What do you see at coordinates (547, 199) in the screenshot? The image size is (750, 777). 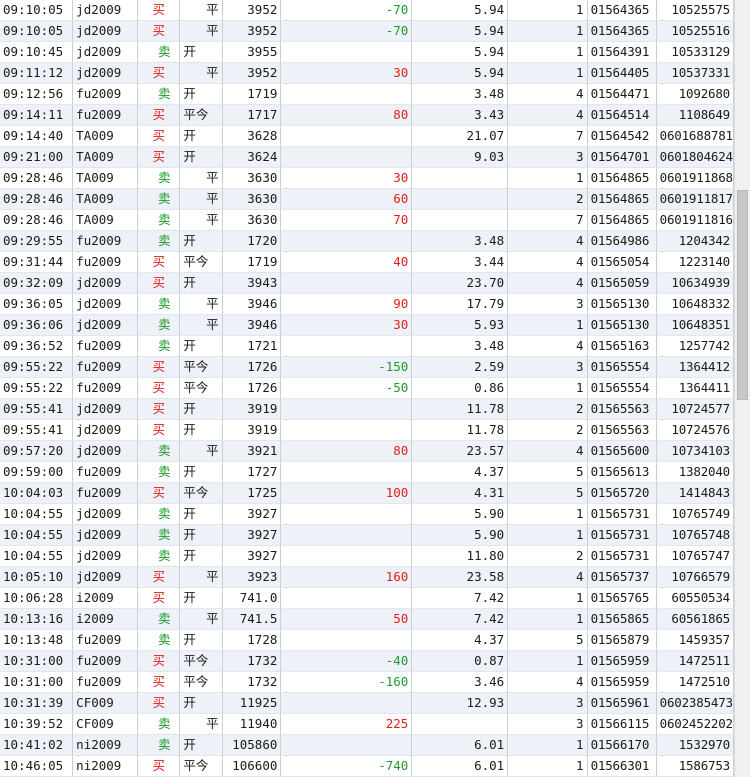 I see `cell-qty: 2` at bounding box center [547, 199].